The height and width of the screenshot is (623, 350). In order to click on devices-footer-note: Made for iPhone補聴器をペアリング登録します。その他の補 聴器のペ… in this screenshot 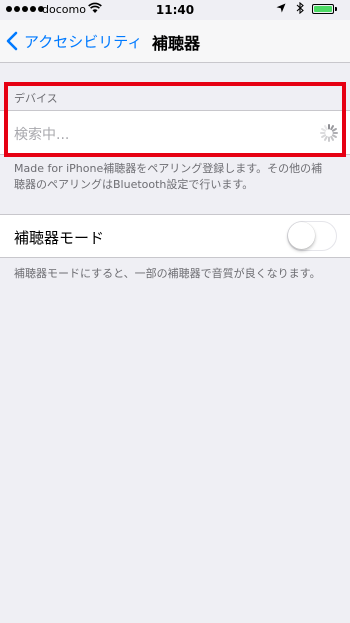, I will do `click(179, 177)`.